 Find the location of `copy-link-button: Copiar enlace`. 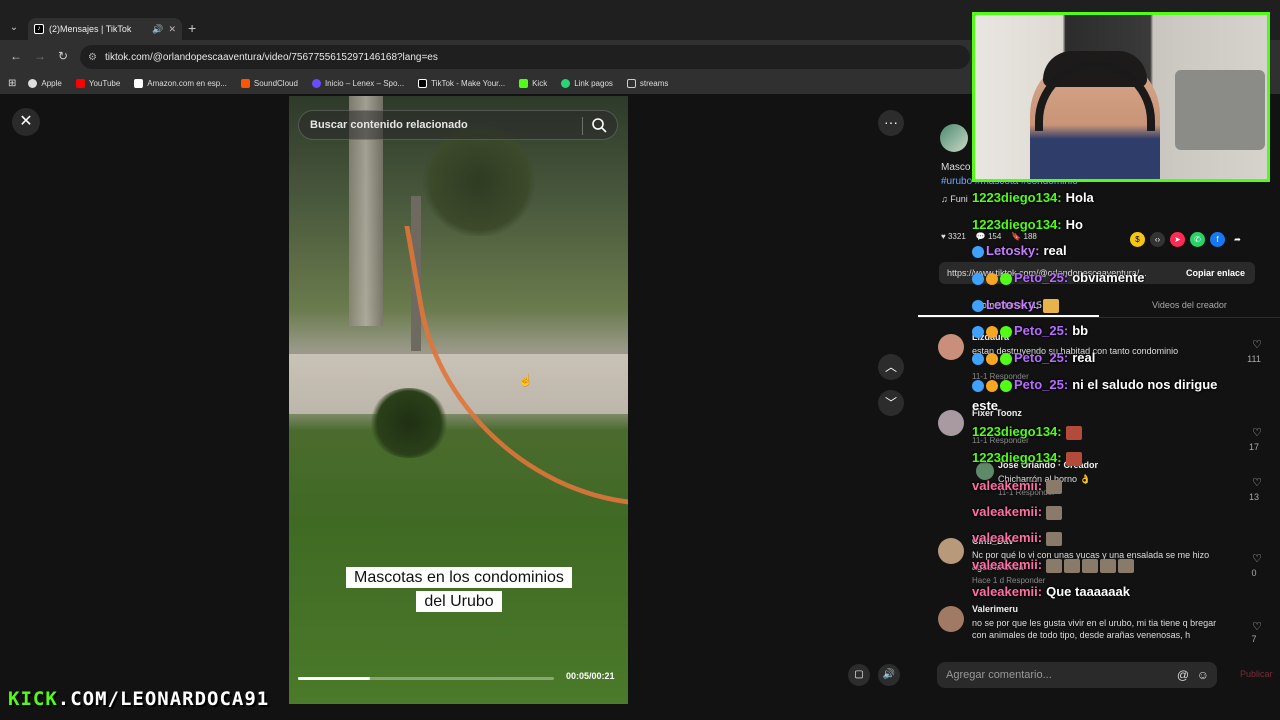

copy-link-button: Copiar enlace is located at coordinates (1215, 273).